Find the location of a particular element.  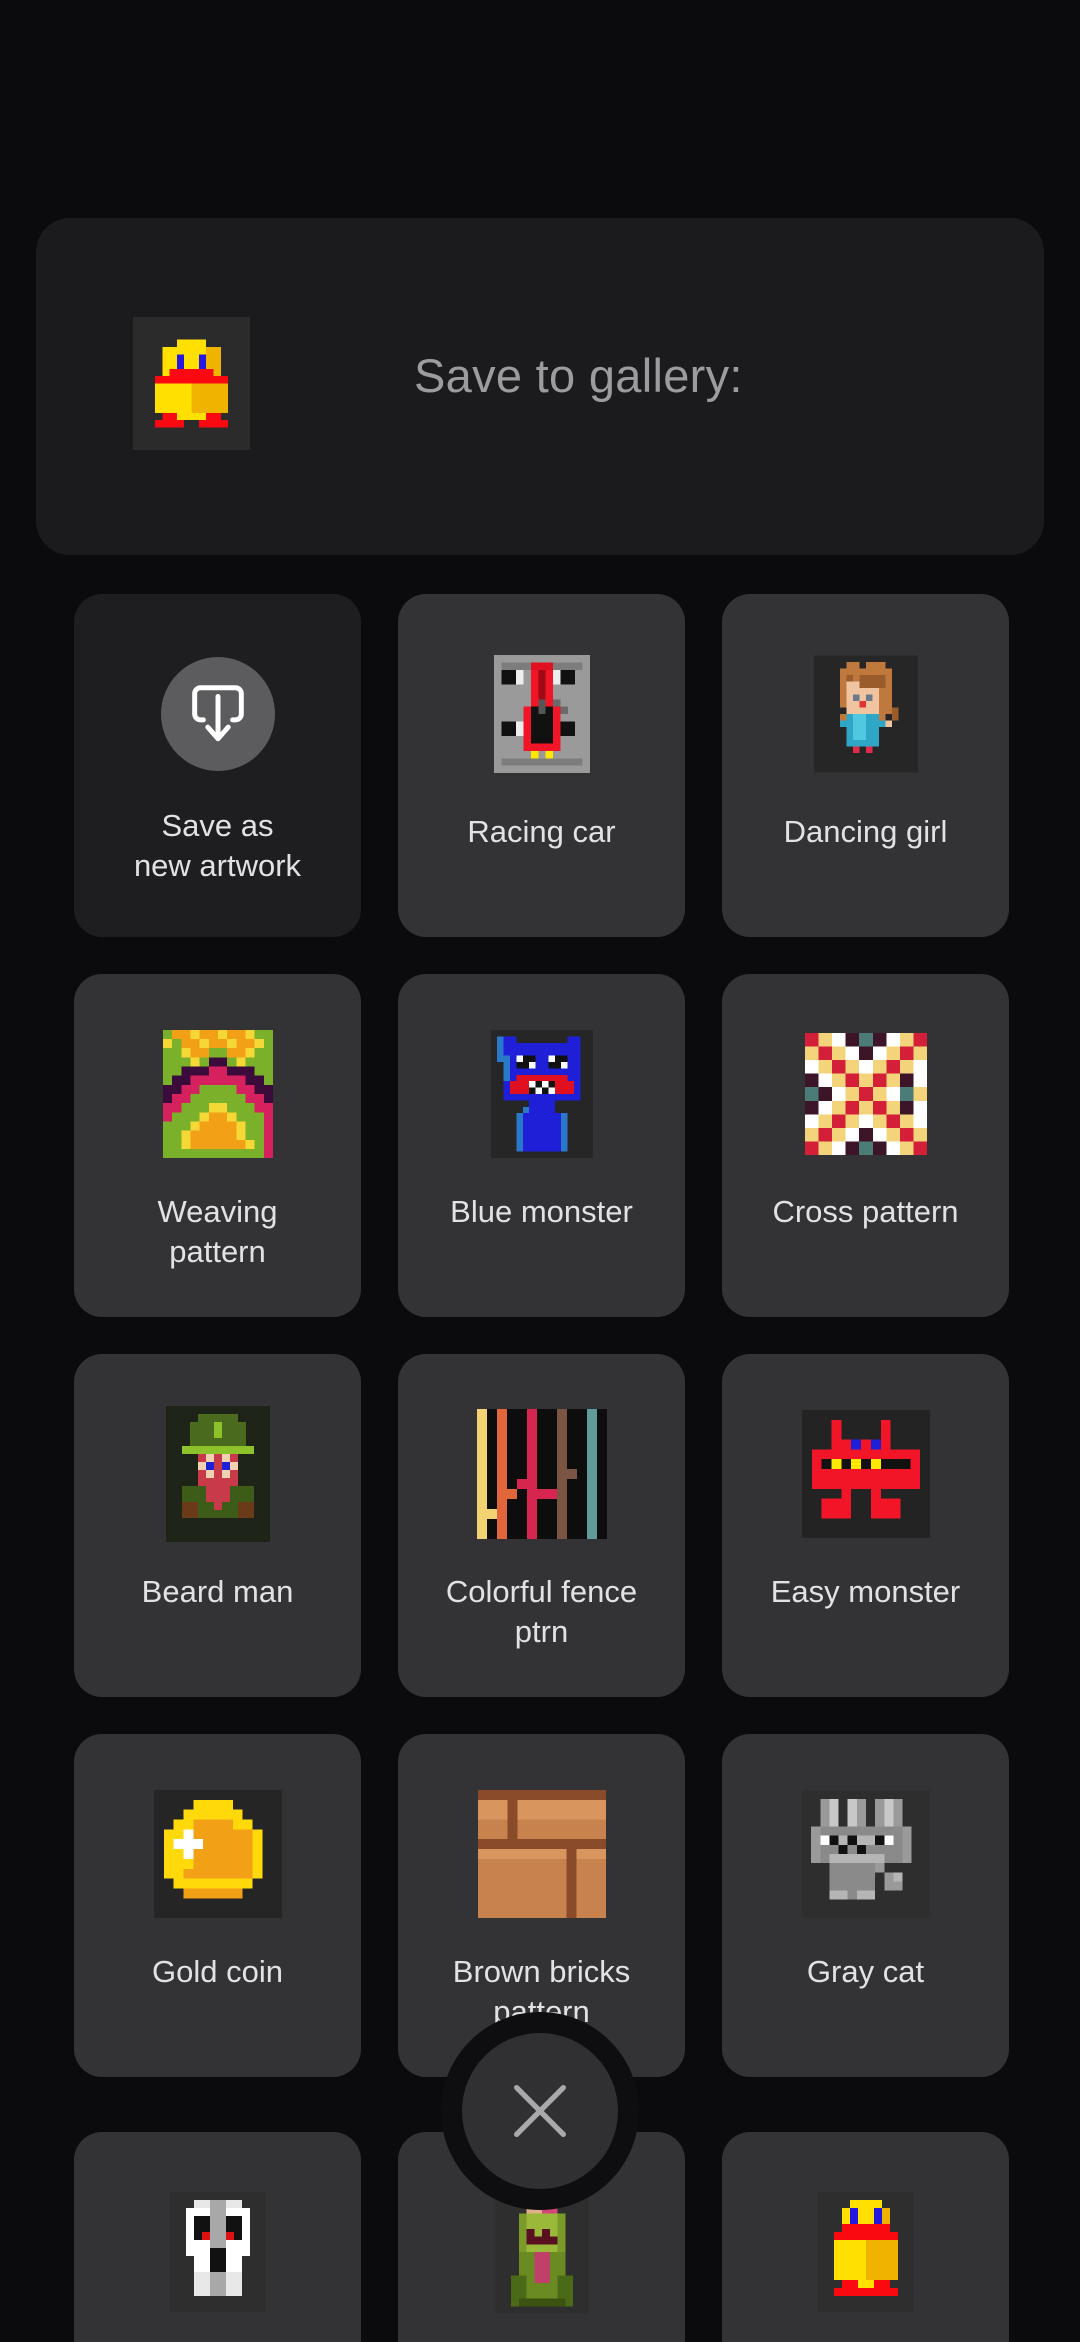

racing-car-sprite is located at coordinates (541, 714).